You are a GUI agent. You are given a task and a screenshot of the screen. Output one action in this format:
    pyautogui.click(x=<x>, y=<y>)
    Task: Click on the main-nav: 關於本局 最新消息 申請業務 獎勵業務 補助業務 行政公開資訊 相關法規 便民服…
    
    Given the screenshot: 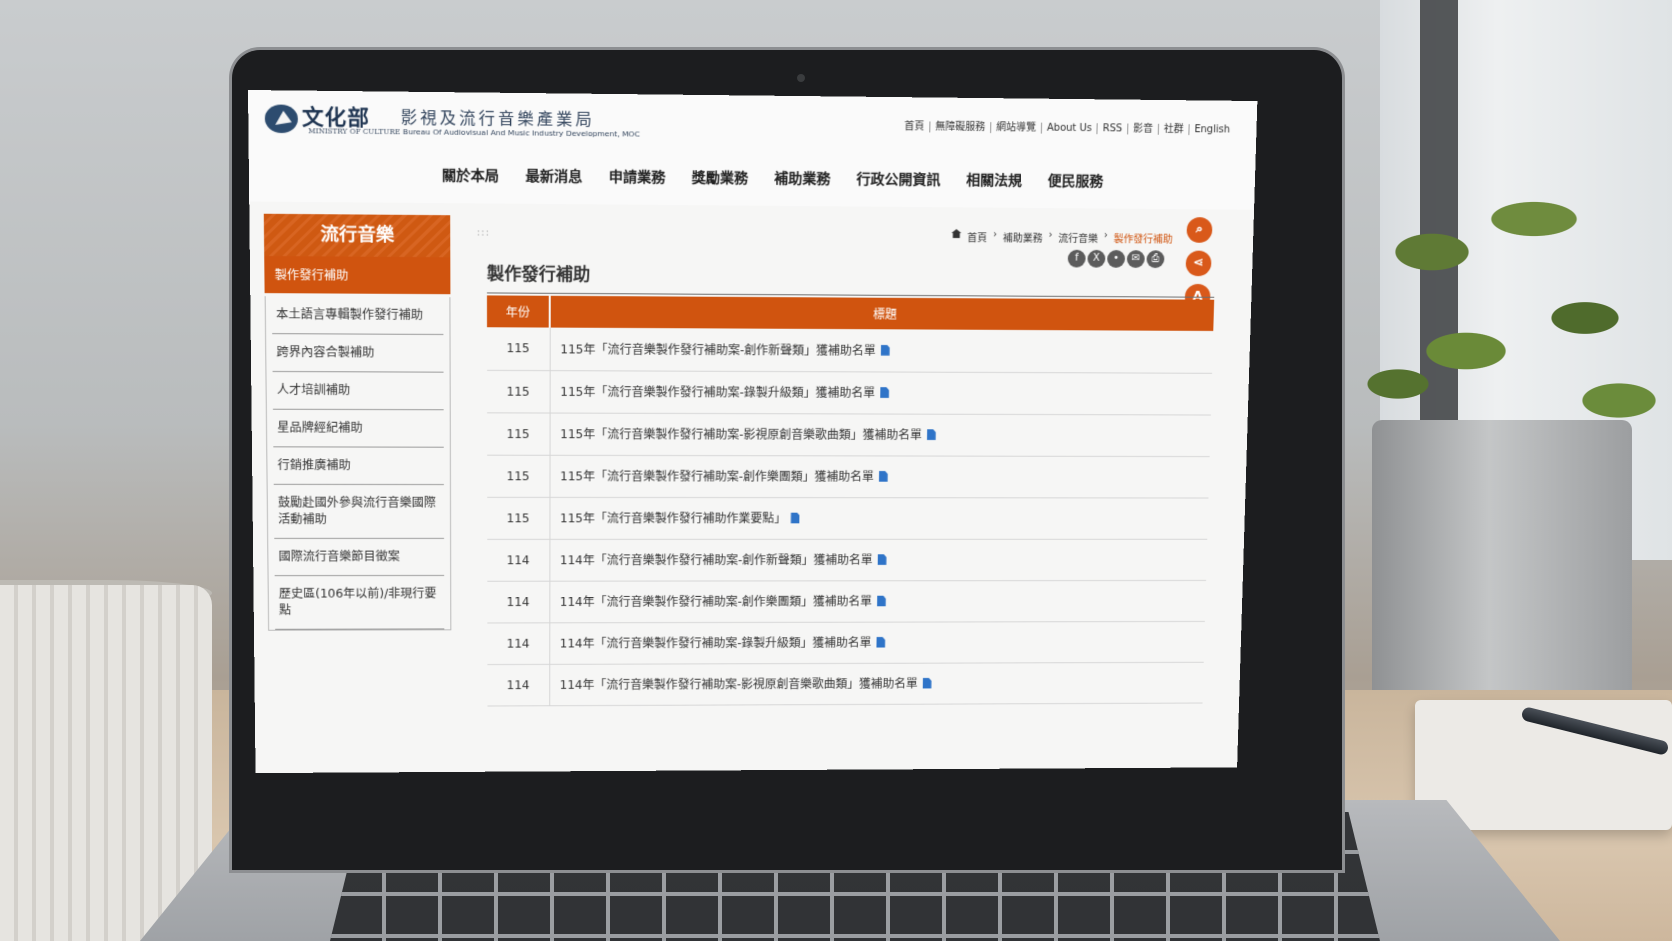 What is the action you would take?
    pyautogui.click(x=773, y=178)
    